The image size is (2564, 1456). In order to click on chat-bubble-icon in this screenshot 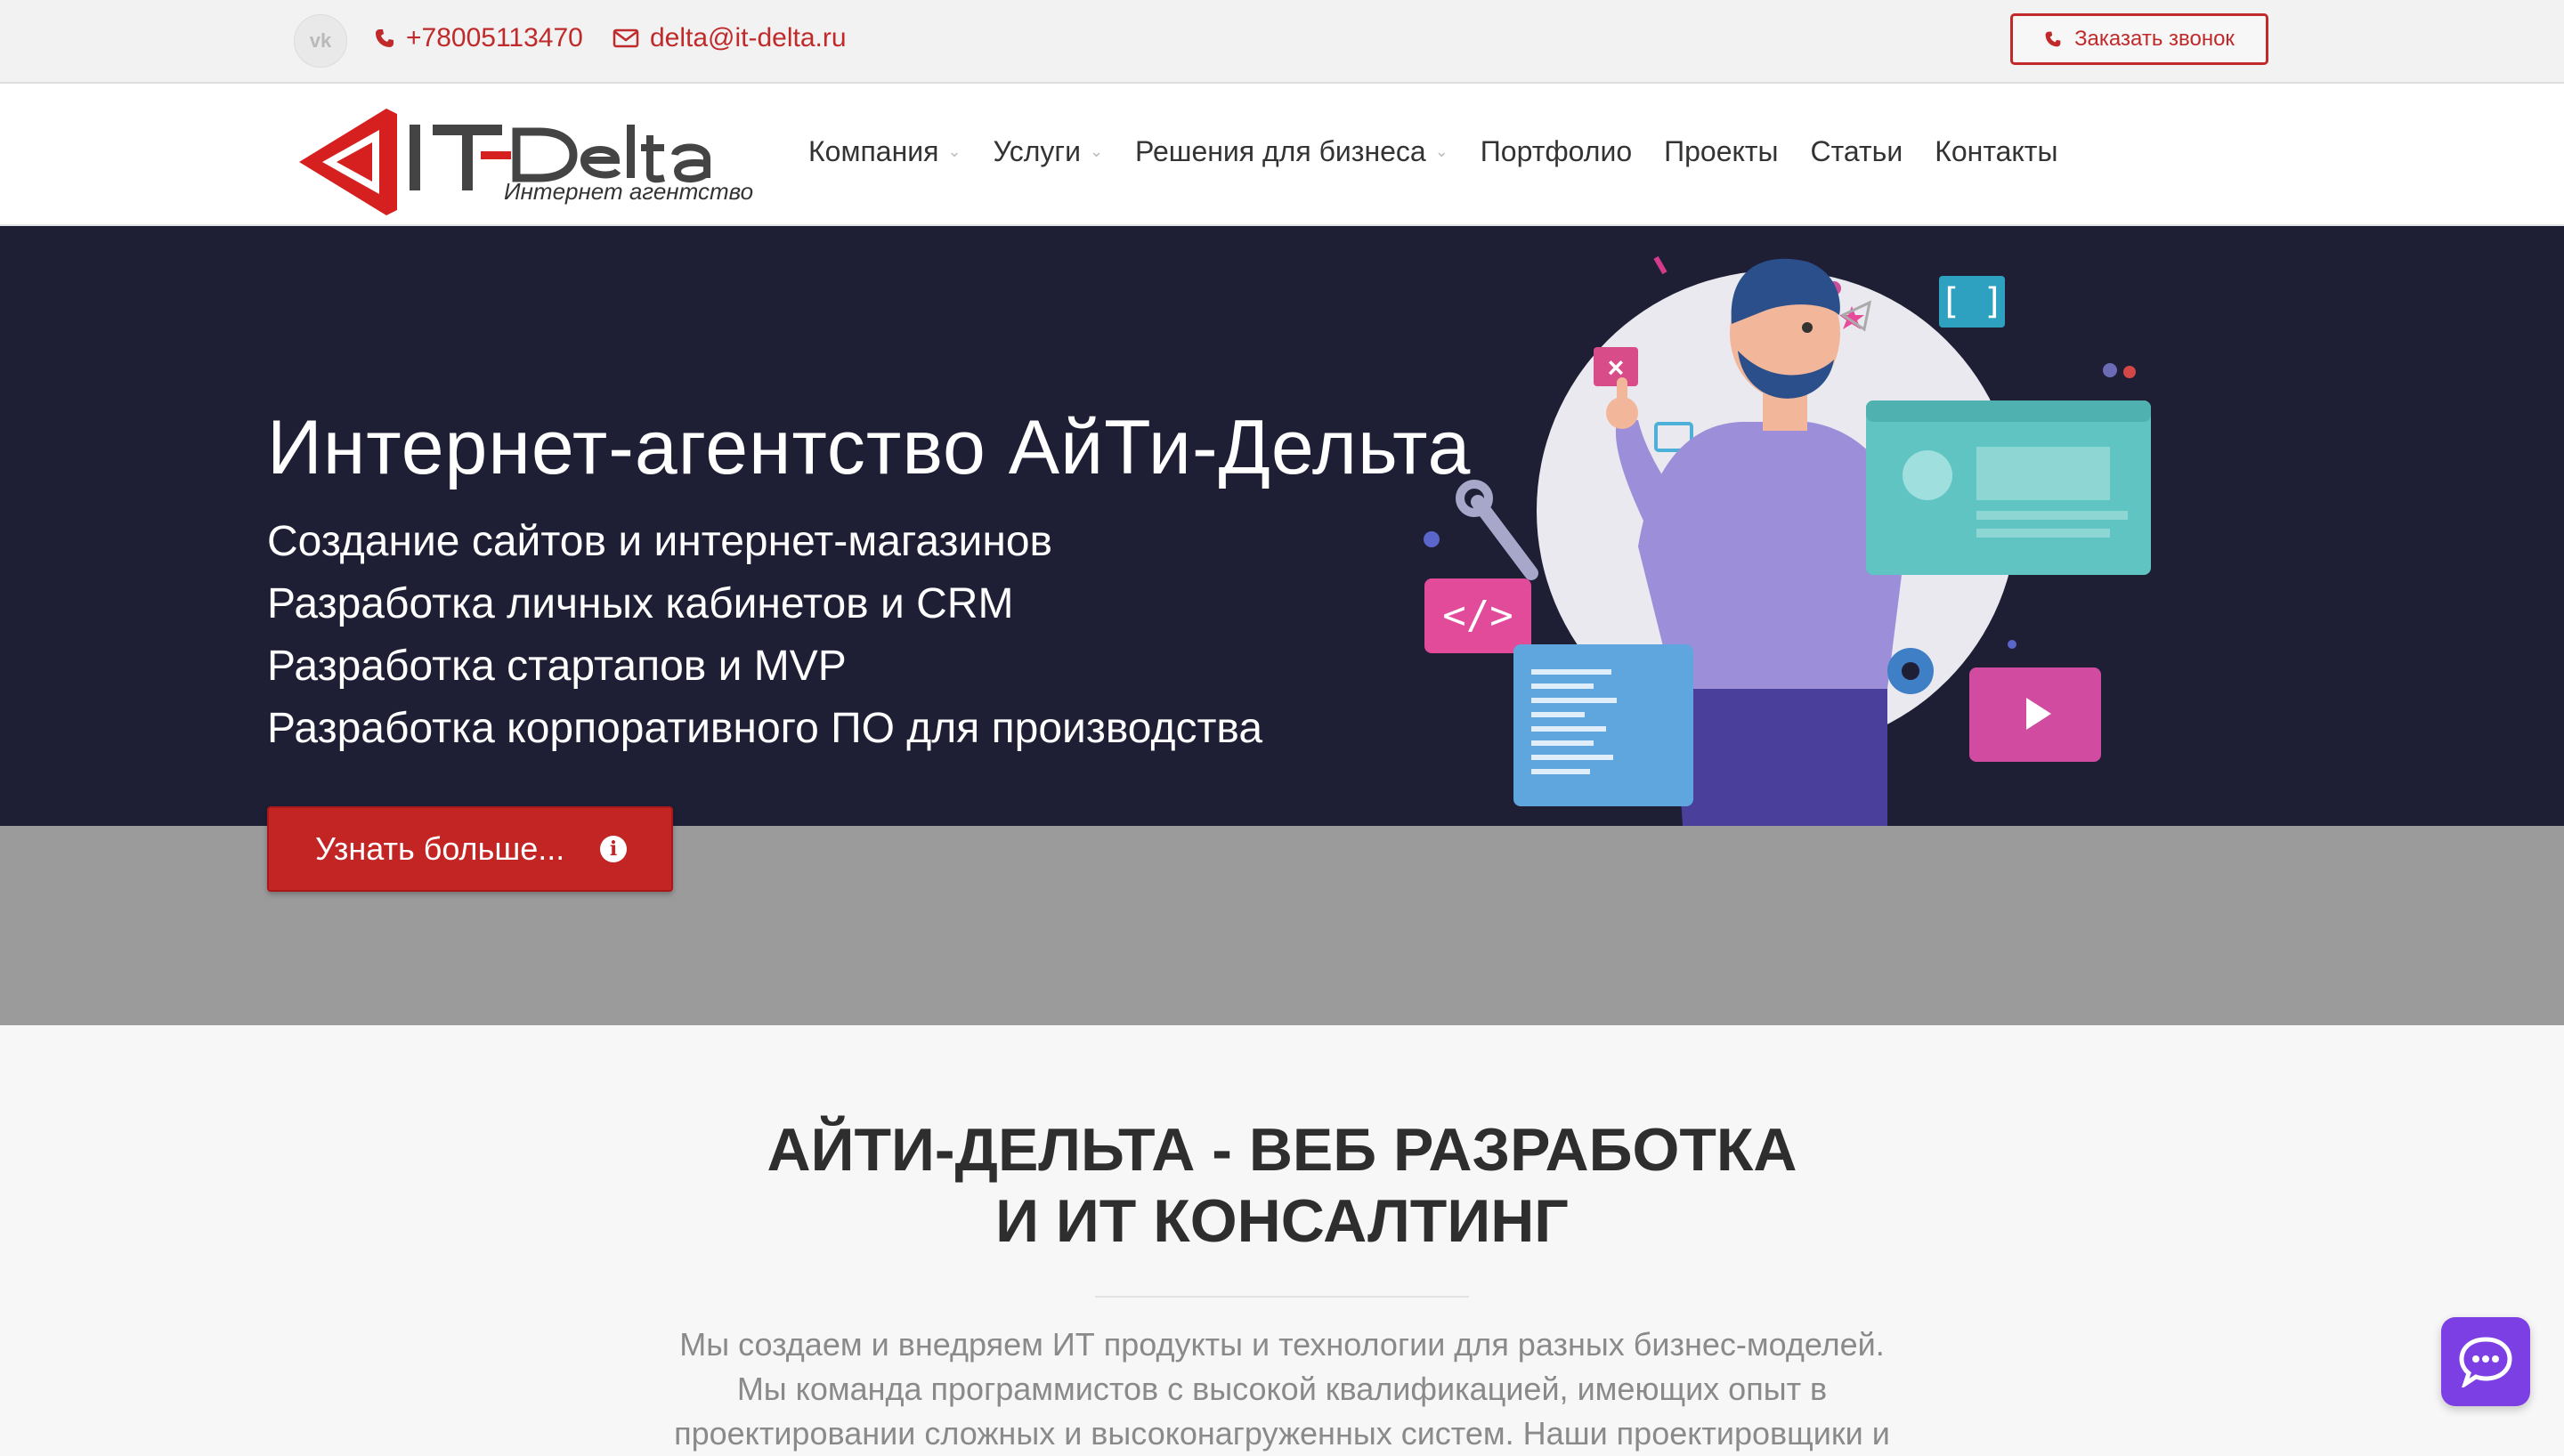, I will do `click(2485, 1362)`.